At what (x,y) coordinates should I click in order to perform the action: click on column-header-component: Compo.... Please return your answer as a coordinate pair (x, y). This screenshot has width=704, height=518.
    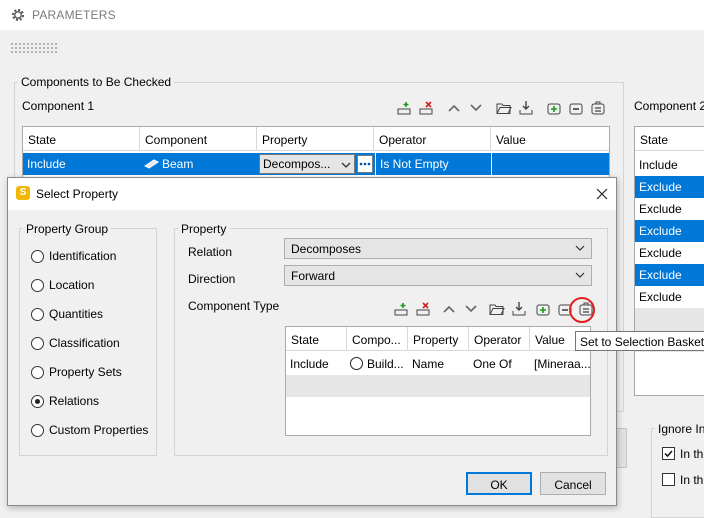
    Looking at the image, I should click on (377, 339).